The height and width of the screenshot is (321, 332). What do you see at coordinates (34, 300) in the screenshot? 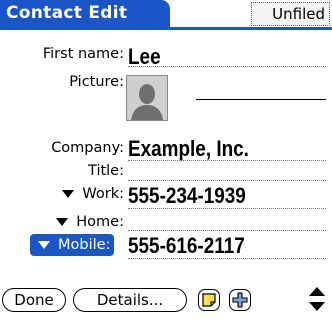
I see `done-button: Done` at bounding box center [34, 300].